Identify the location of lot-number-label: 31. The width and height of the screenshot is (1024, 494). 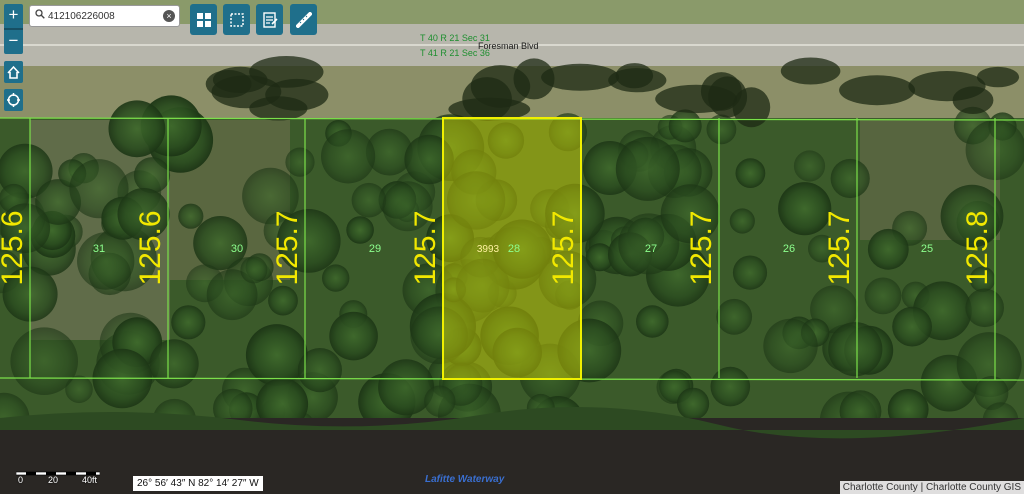
(99, 249).